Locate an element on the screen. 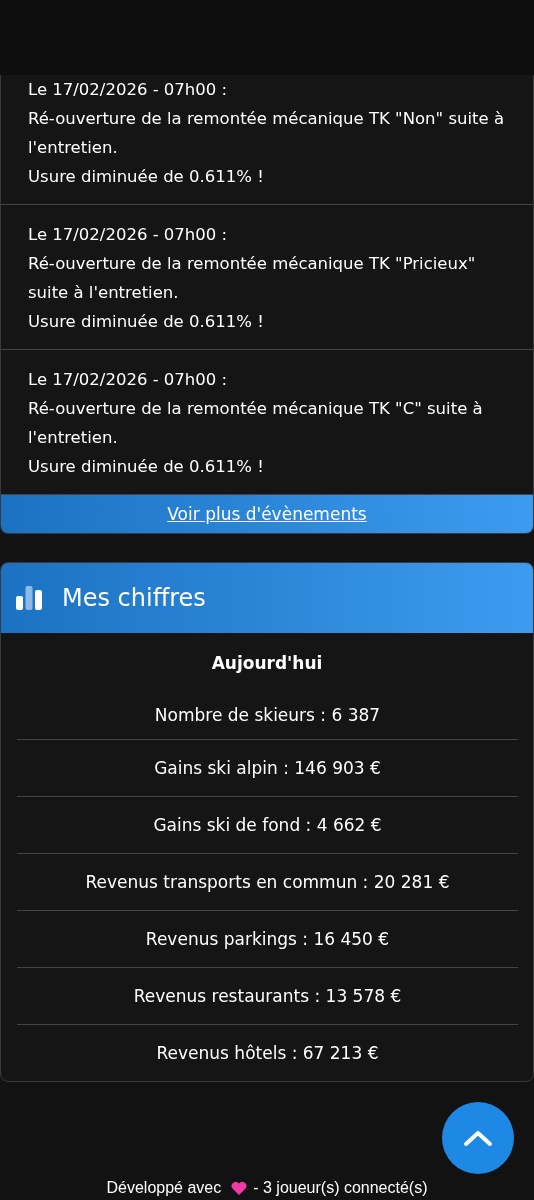 This screenshot has width=534, height=1200. event-text: Ré-ouverture de la remontée mécanique TK "Pricieux" suite à l'entretien. is located at coordinates (252, 278).